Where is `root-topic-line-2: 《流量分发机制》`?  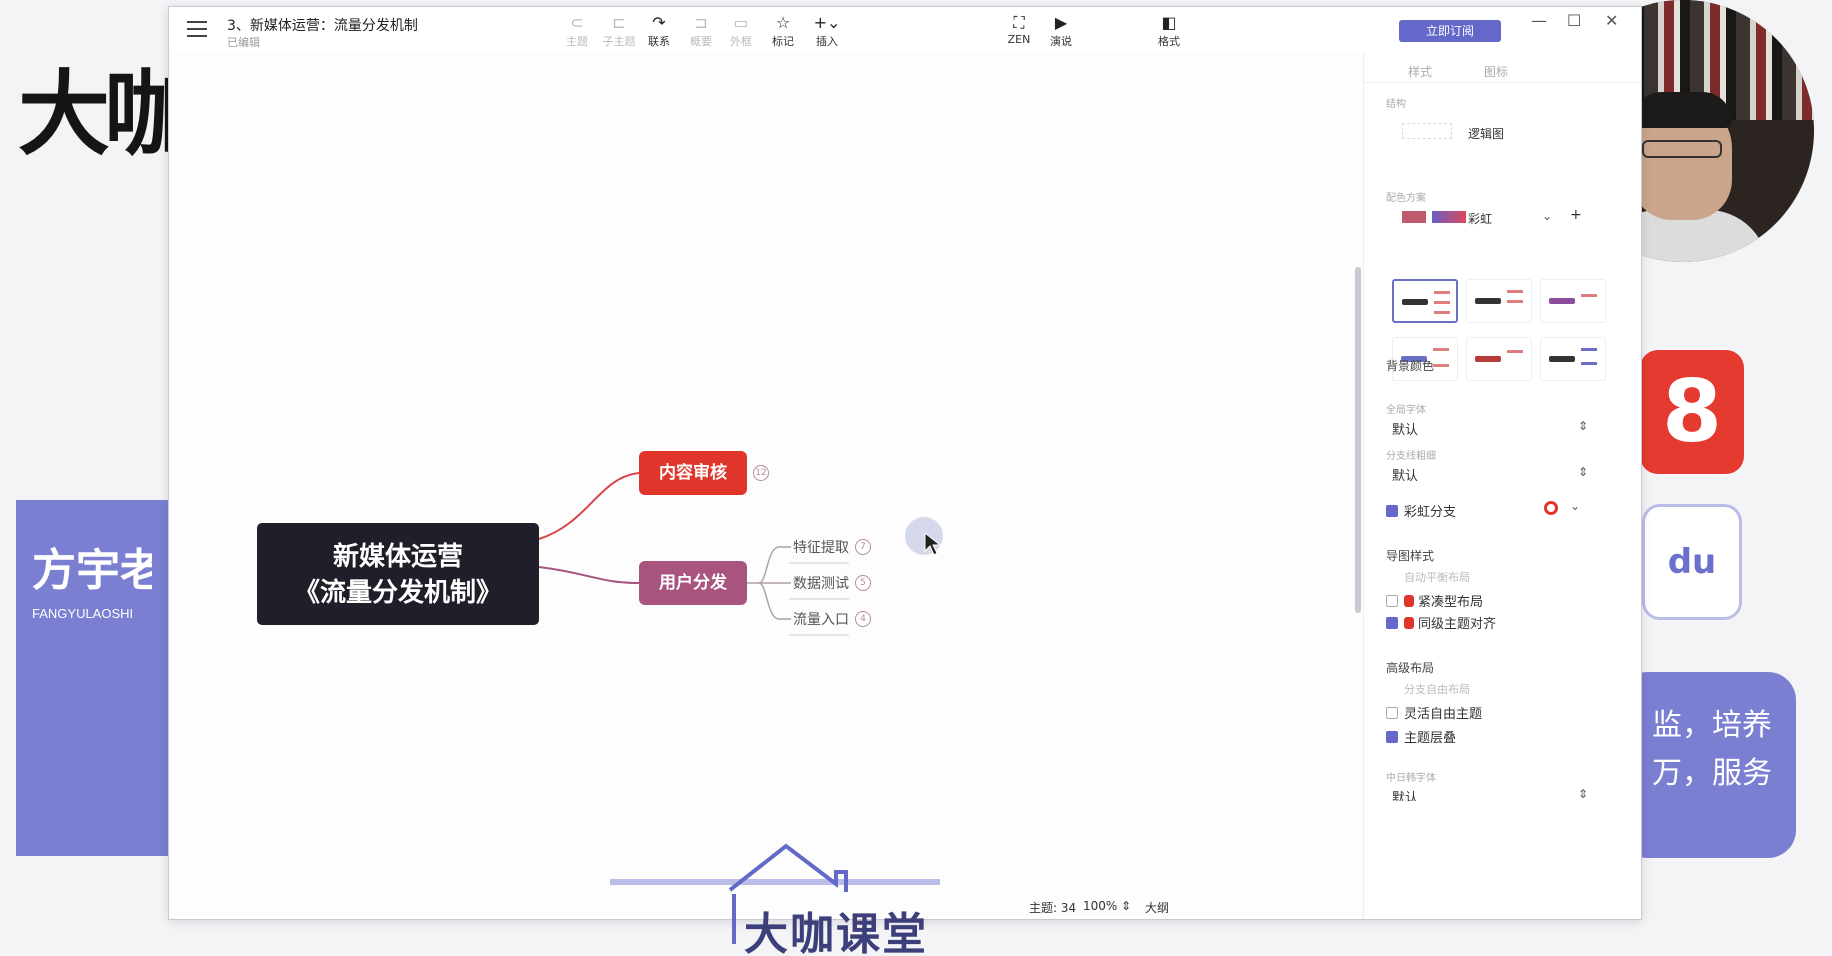
root-topic-line-2: 《流量分发机制》 is located at coordinates (397, 593).